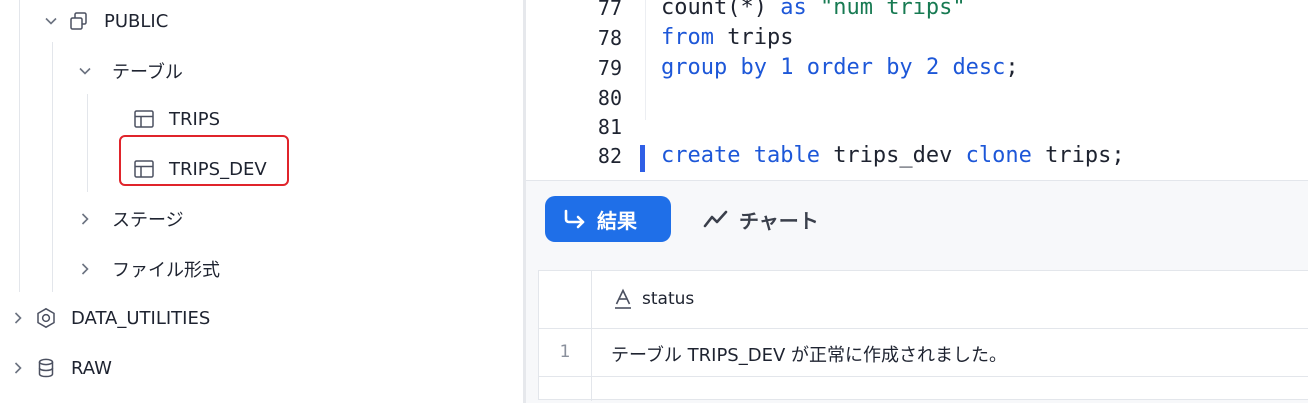 Image resolution: width=1308 pixels, height=403 pixels. I want to click on sql-identifier: ;, so click(1012, 67).